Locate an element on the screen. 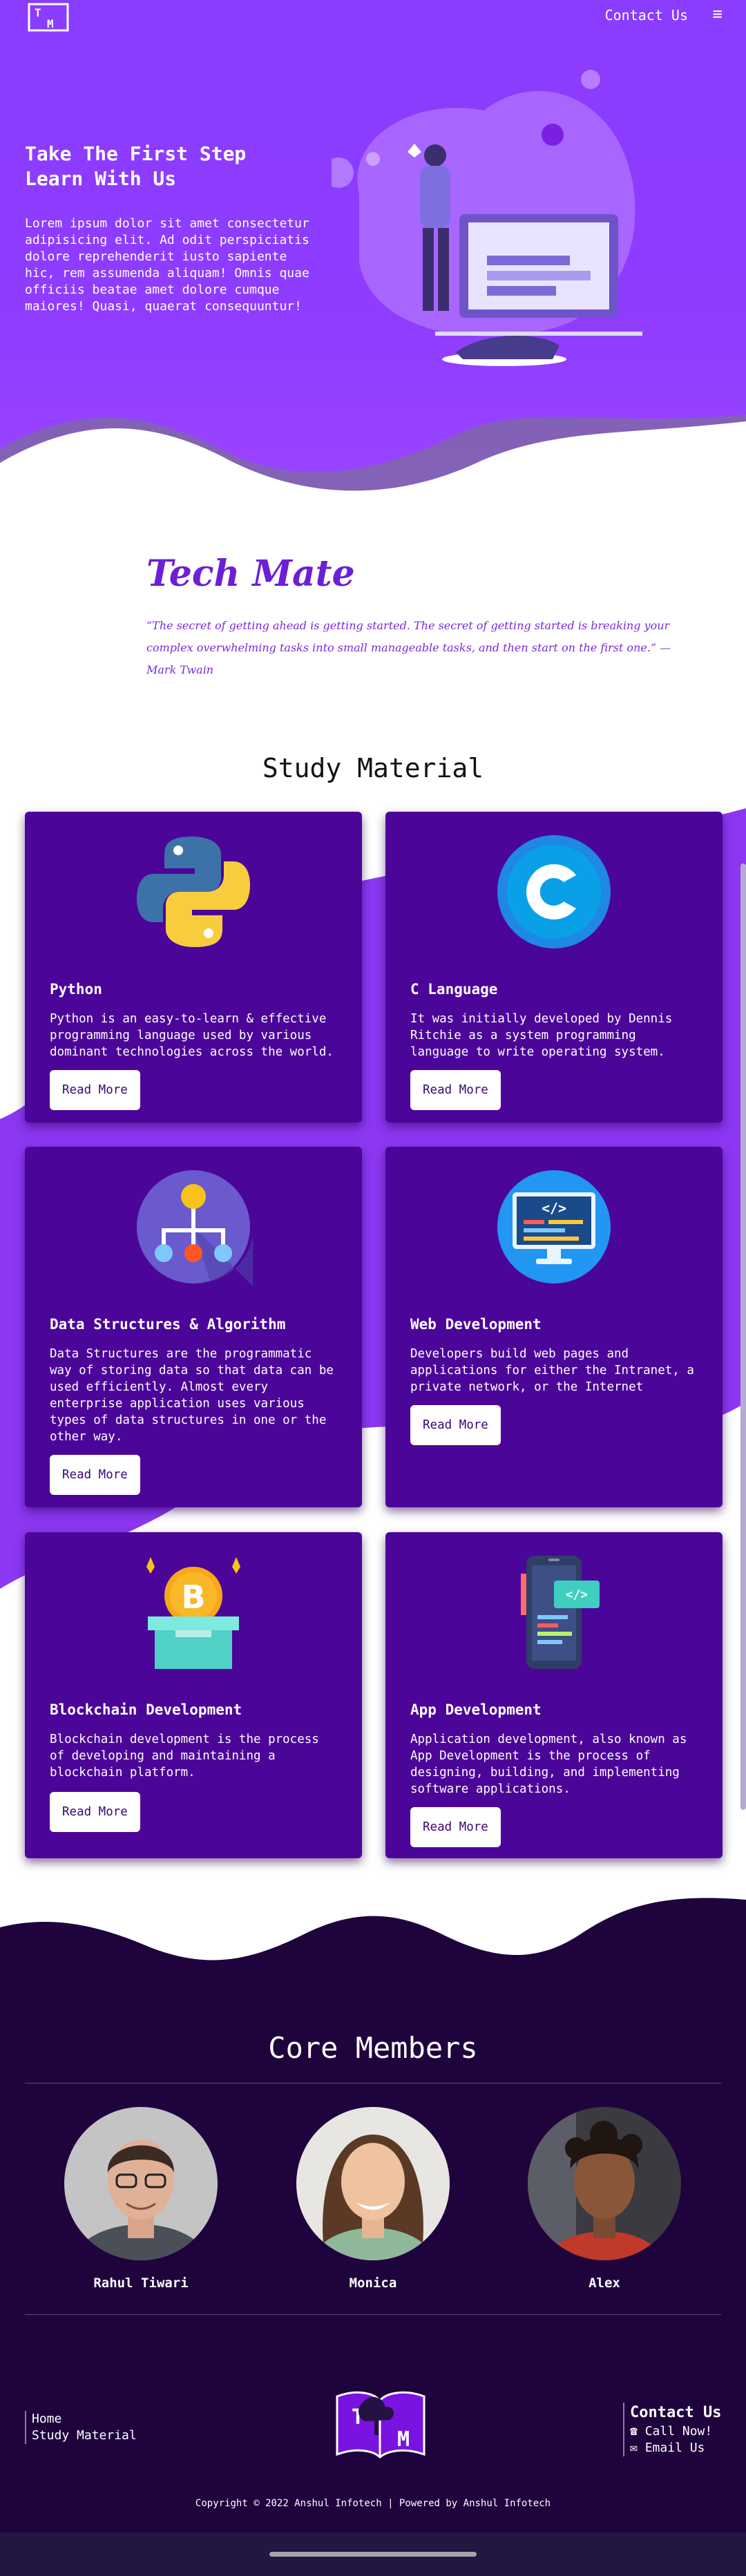 The width and height of the screenshot is (746, 2576). code-monitor-icon: </> is located at coordinates (554, 1227).